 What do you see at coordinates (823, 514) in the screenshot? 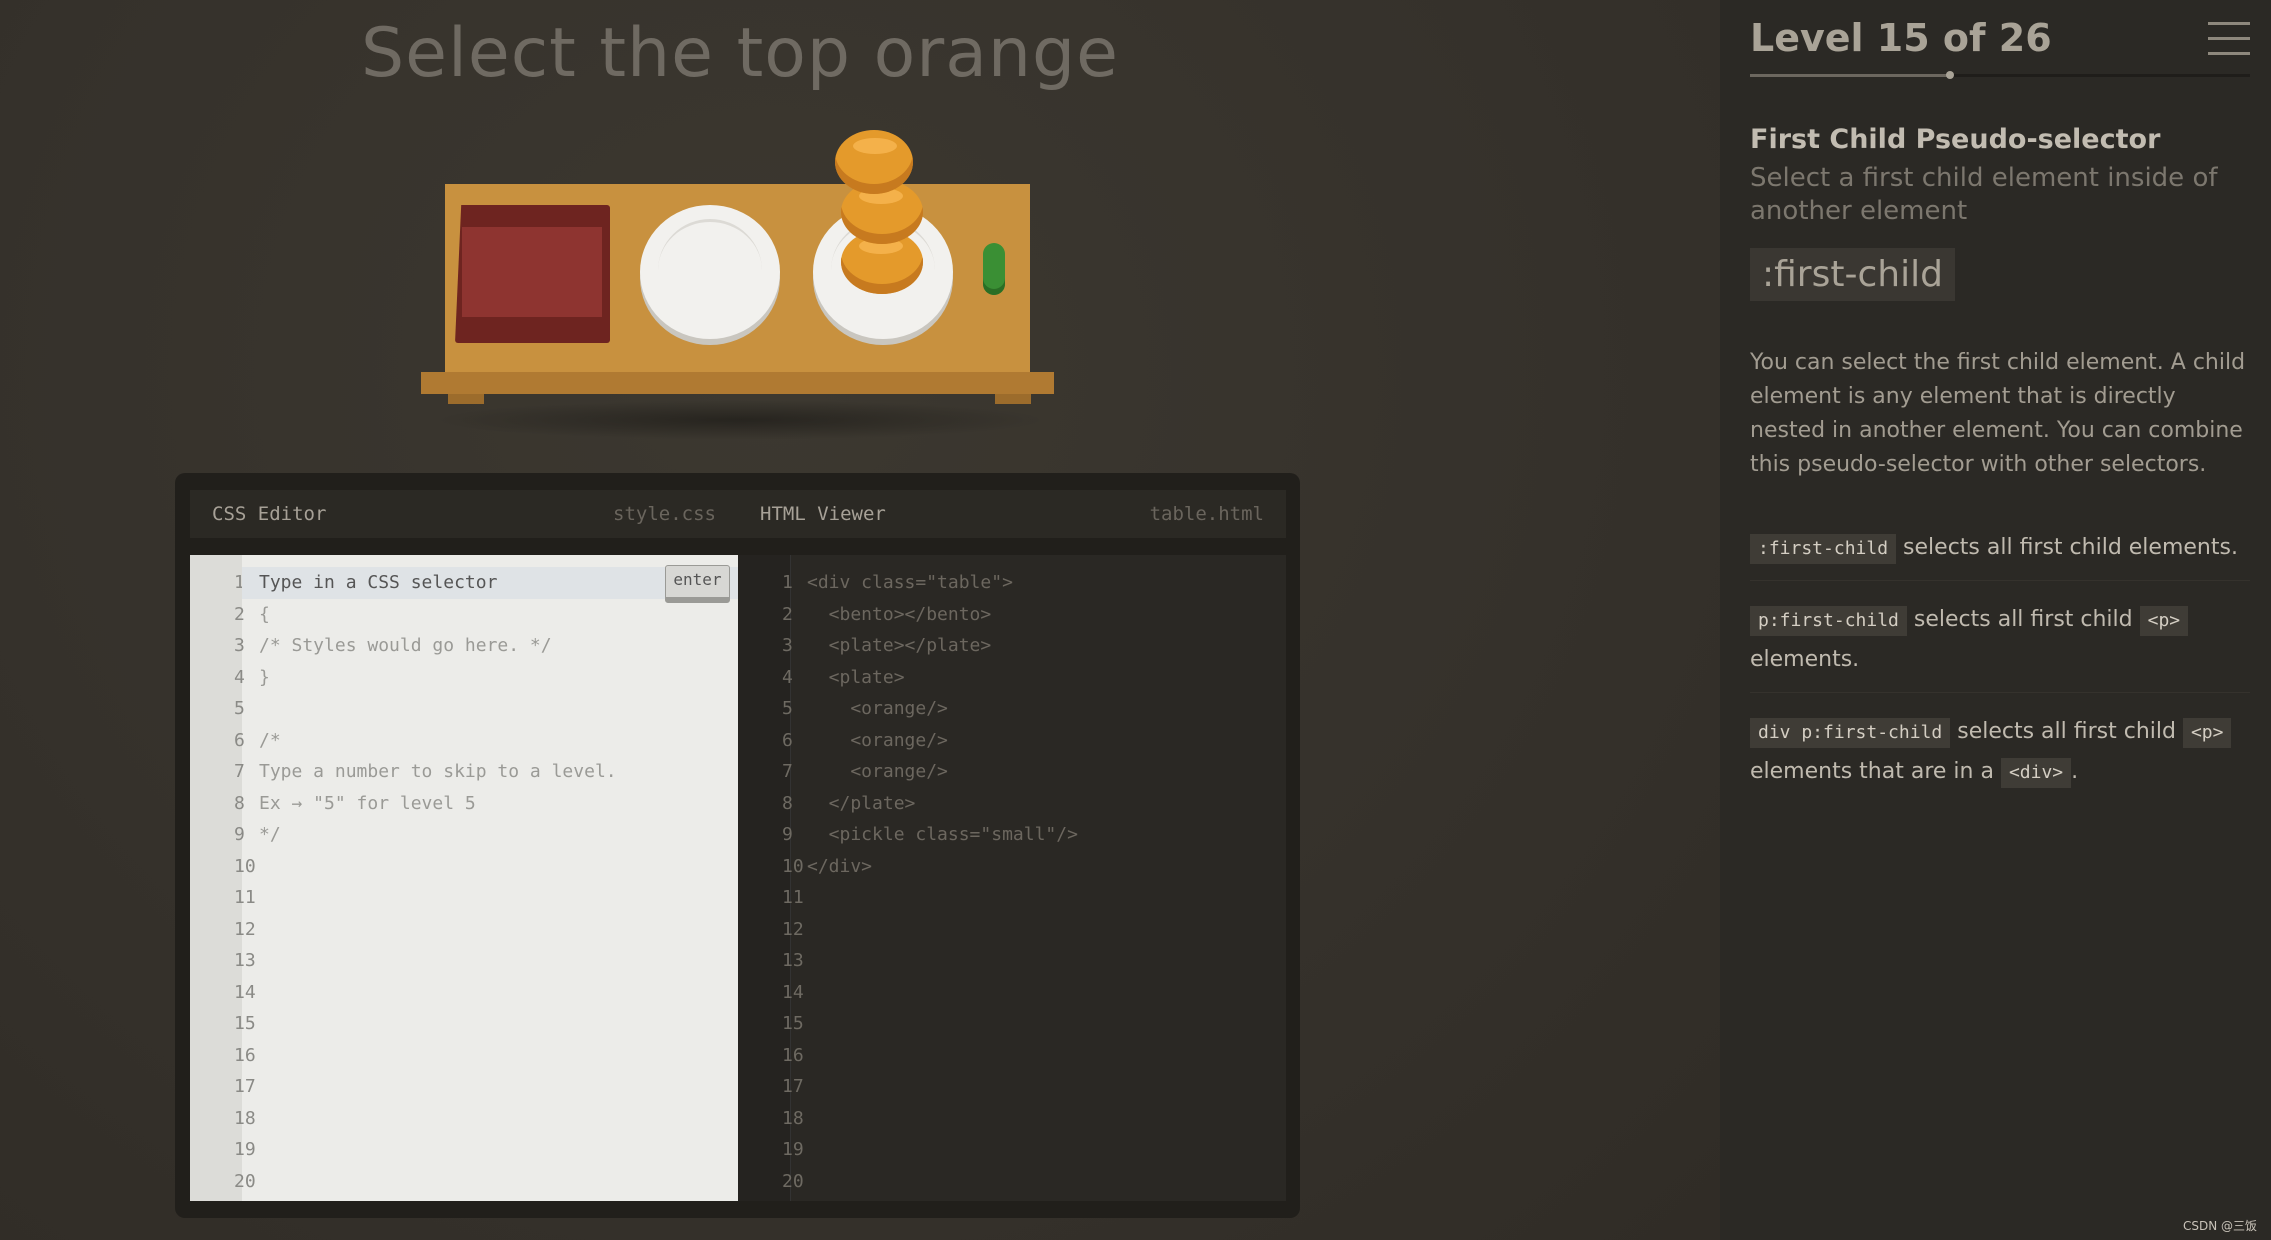
I see `html-viewer-title: HTML Viewer` at bounding box center [823, 514].